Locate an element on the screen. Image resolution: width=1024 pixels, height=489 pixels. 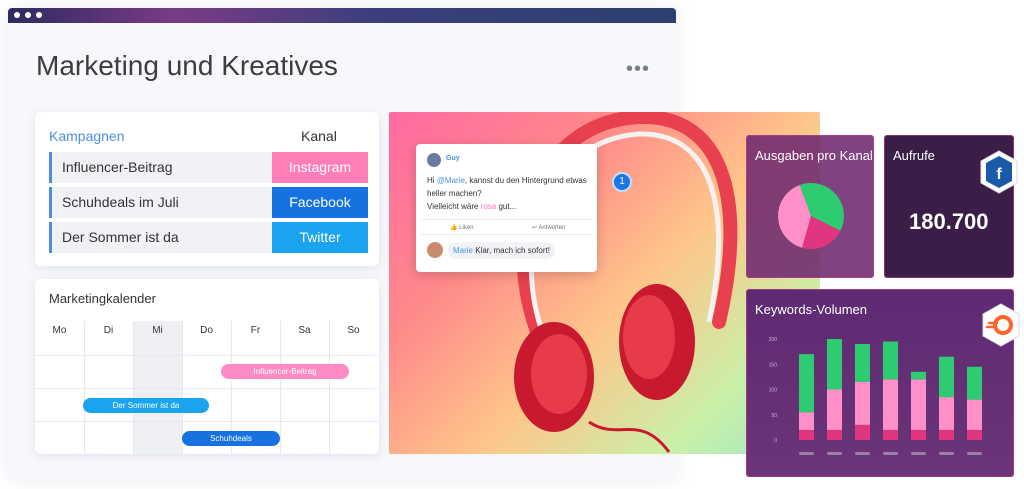
widget-title: Aufrufe is located at coordinates (914, 155).